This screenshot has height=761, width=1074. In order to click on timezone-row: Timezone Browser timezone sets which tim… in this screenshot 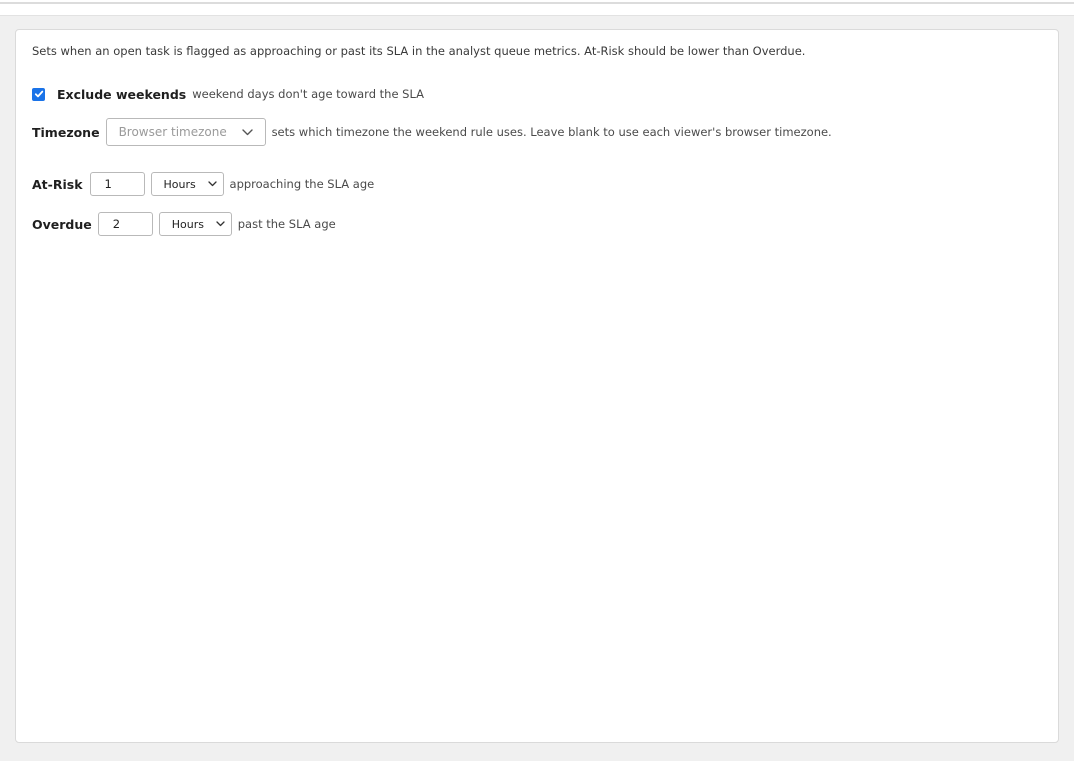, I will do `click(432, 132)`.